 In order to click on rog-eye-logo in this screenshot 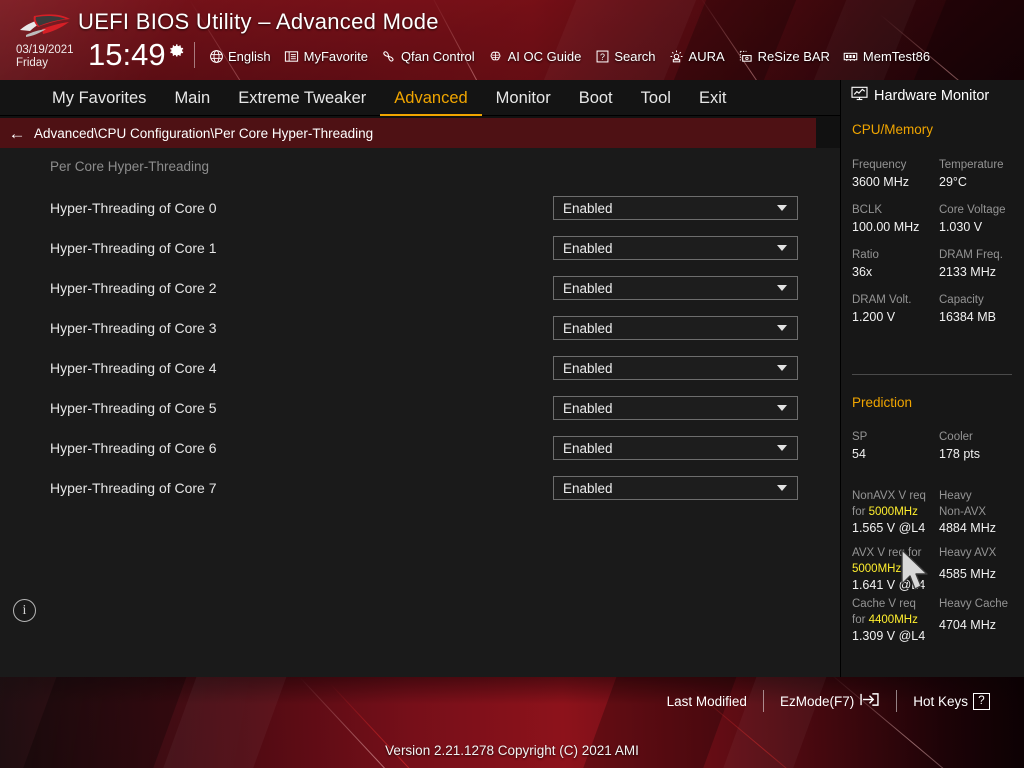, I will do `click(43, 26)`.